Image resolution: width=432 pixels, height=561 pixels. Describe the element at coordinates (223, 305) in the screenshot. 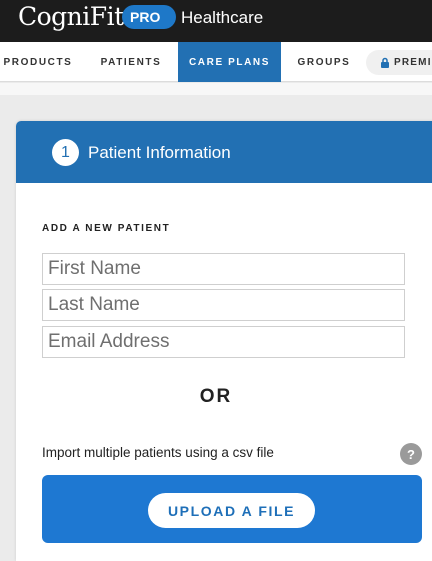

I see `last-name-field` at that location.